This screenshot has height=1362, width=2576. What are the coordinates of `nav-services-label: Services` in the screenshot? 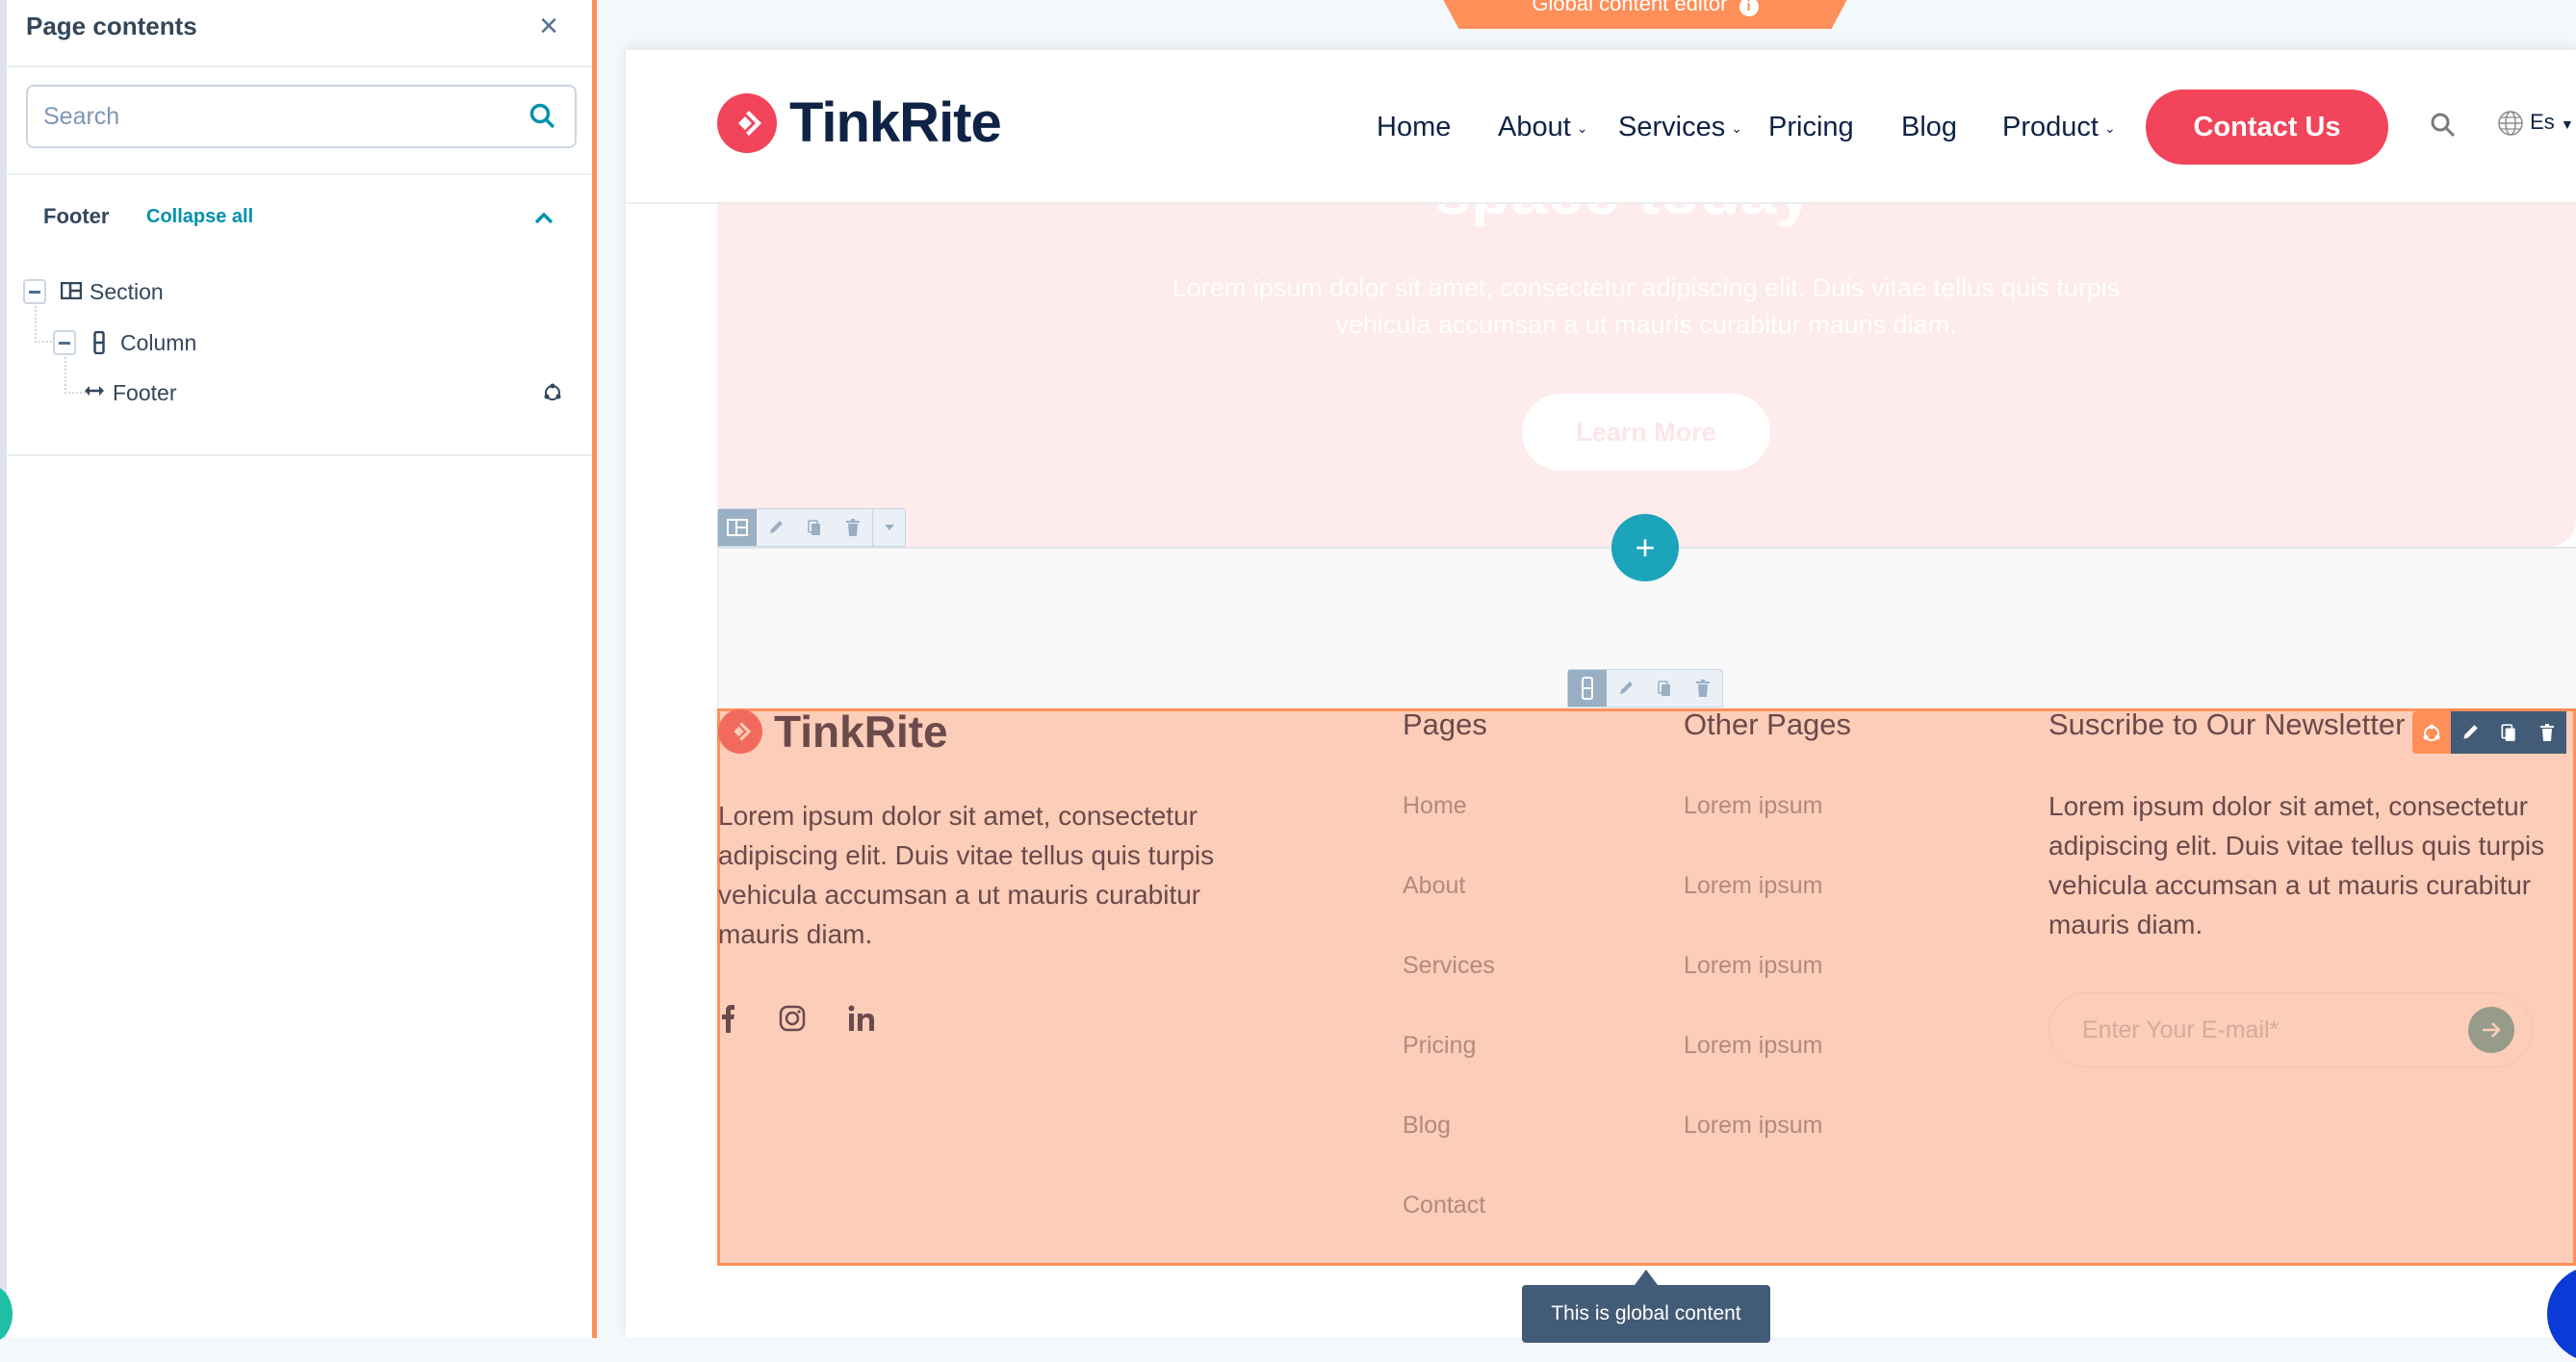 It's located at (1672, 127).